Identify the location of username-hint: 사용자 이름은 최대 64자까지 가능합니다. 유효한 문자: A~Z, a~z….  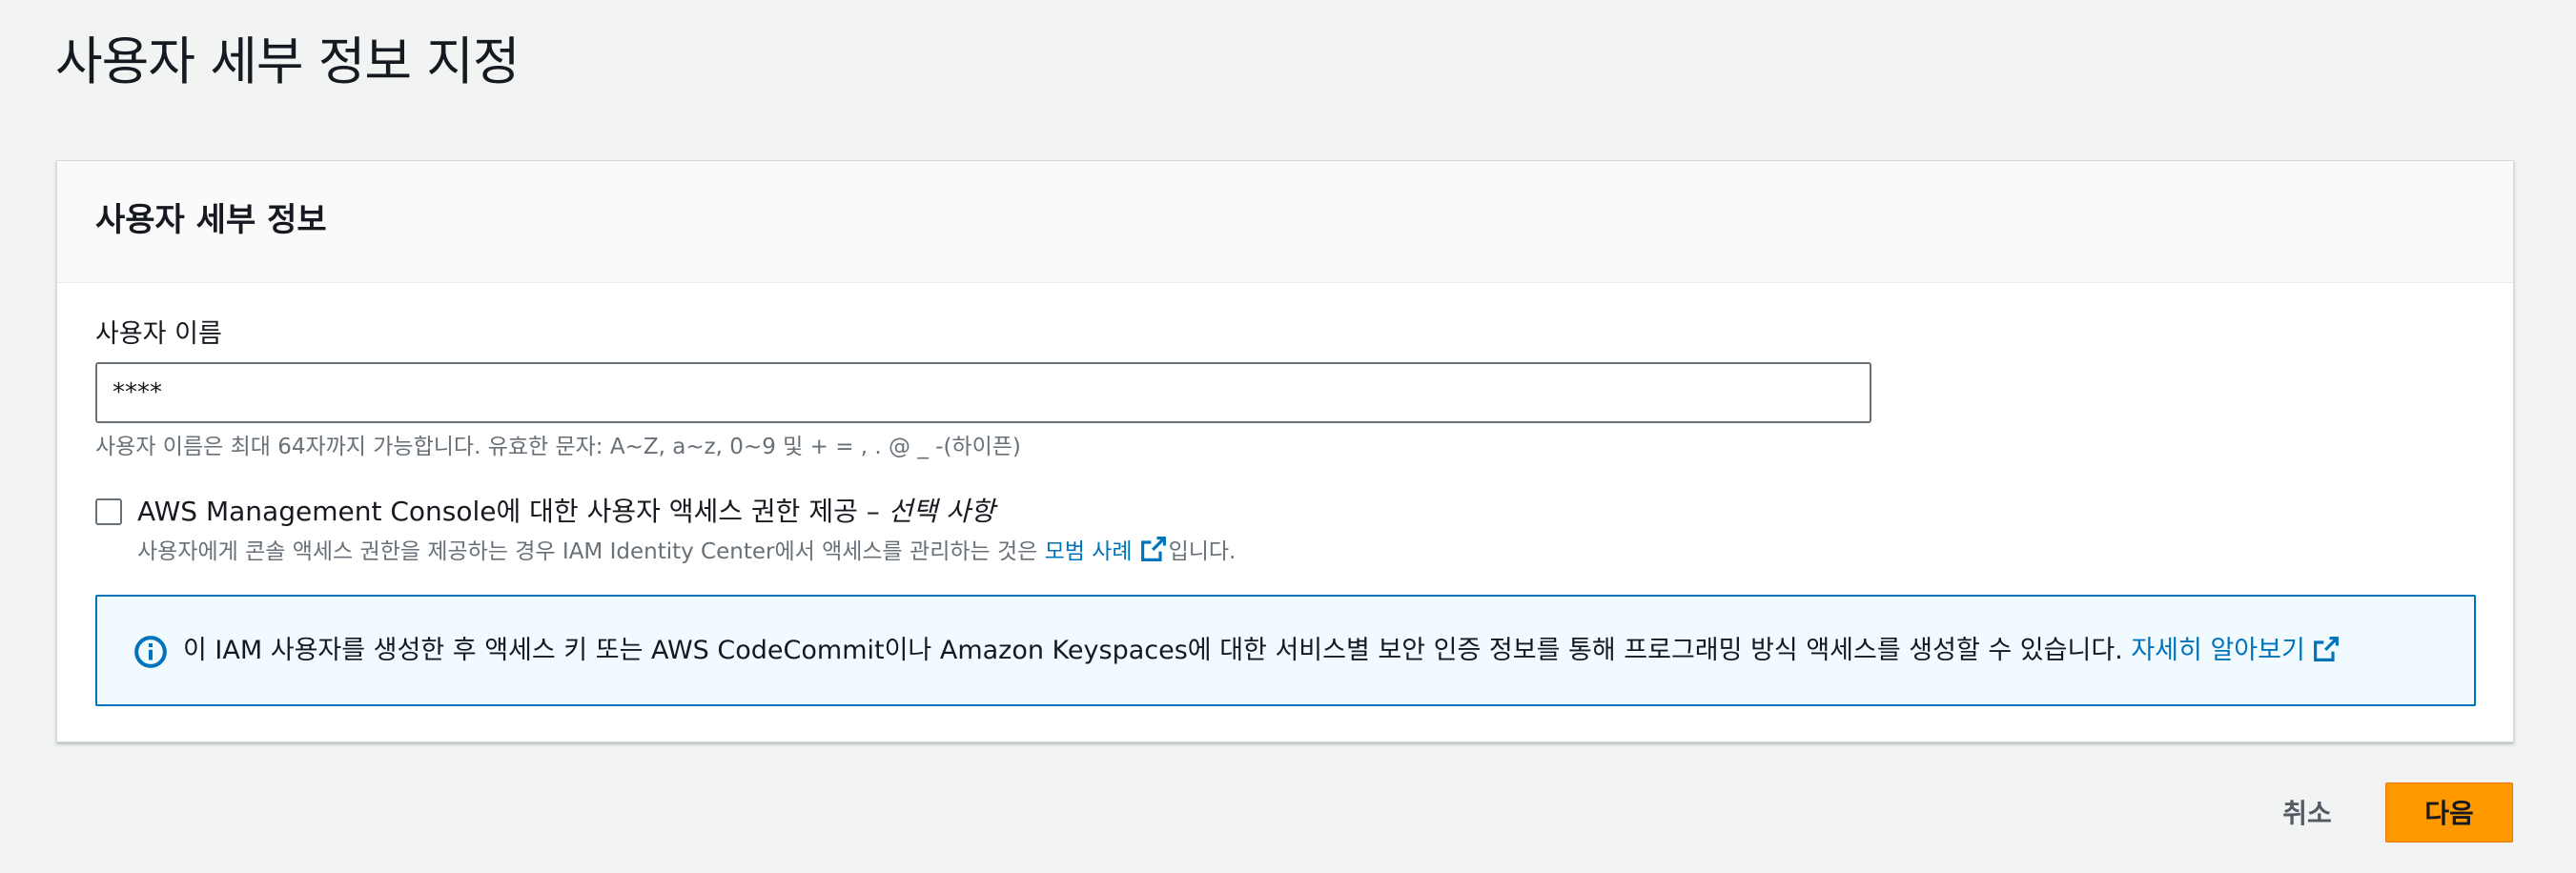
(558, 447).